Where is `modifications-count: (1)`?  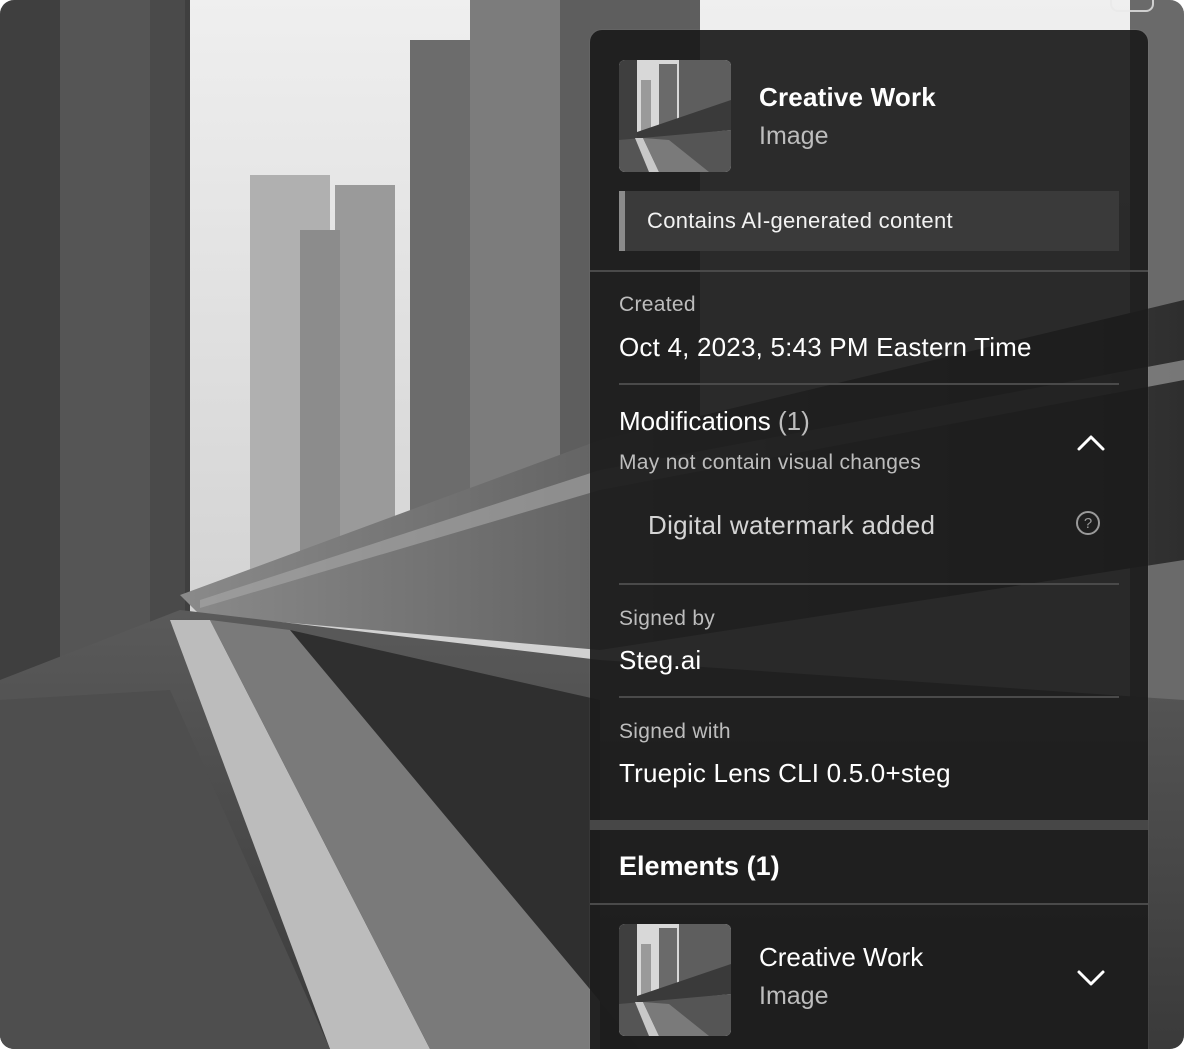
modifications-count: (1) is located at coordinates (793, 421).